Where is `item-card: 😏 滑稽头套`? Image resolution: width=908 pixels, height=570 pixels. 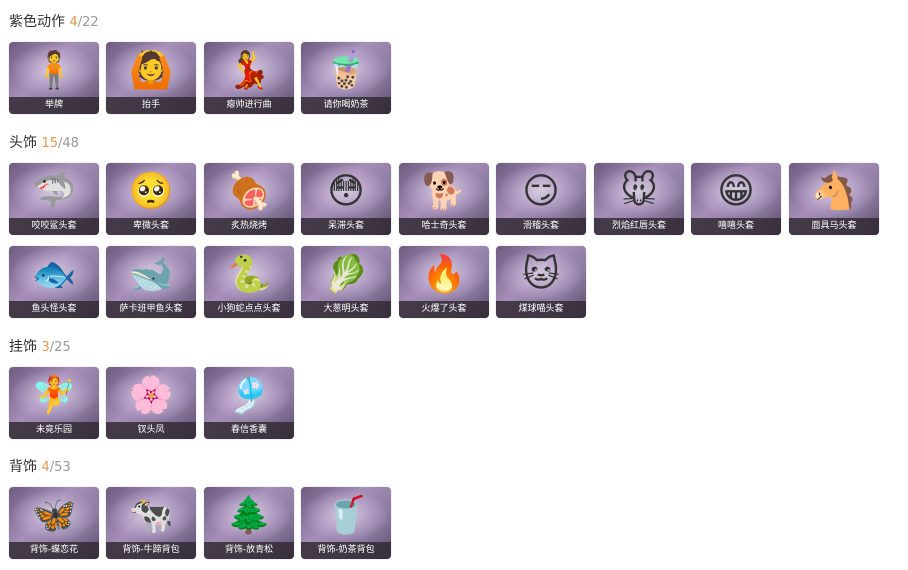 item-card: 😏 滑稽头套 is located at coordinates (541, 199).